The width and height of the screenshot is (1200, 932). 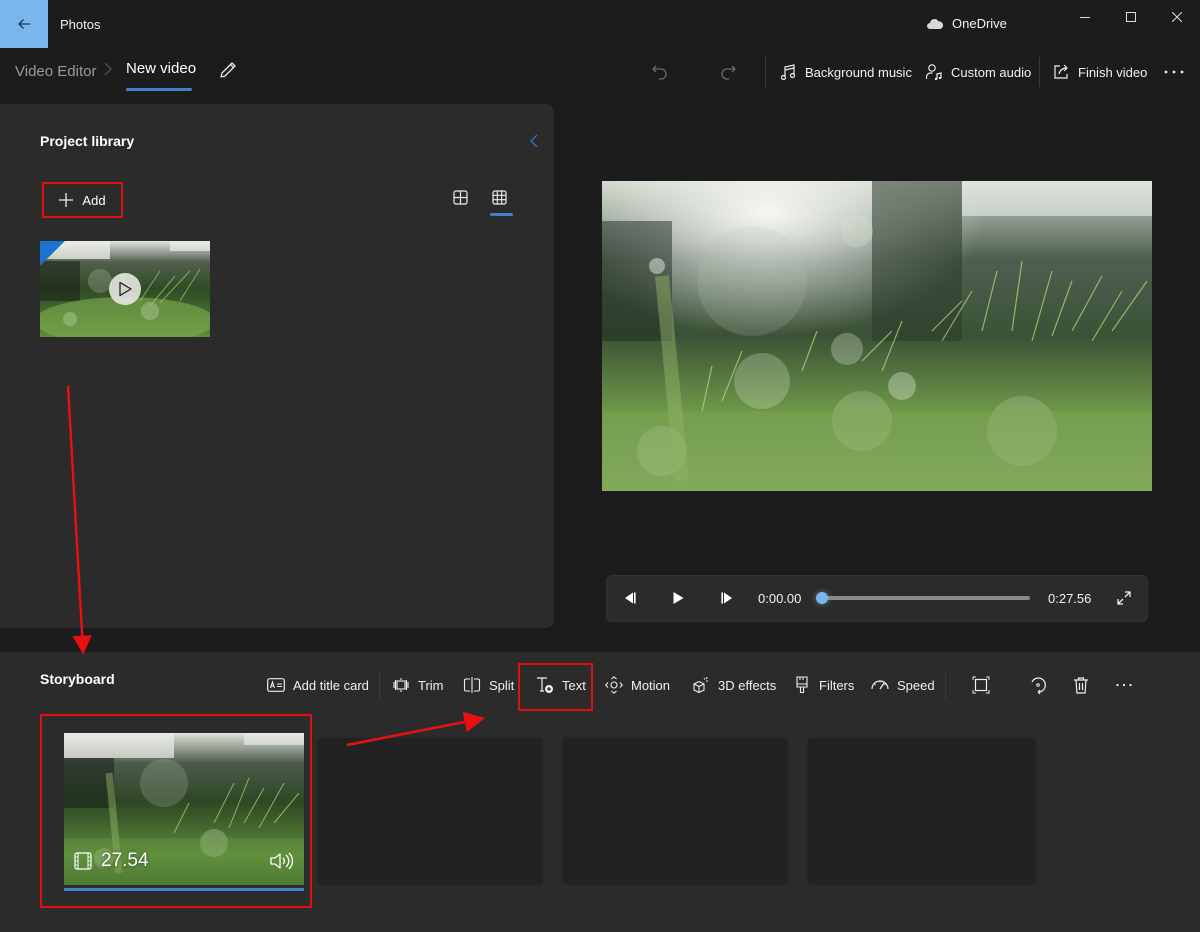 I want to click on previous-frame-button, so click(x=630, y=598).